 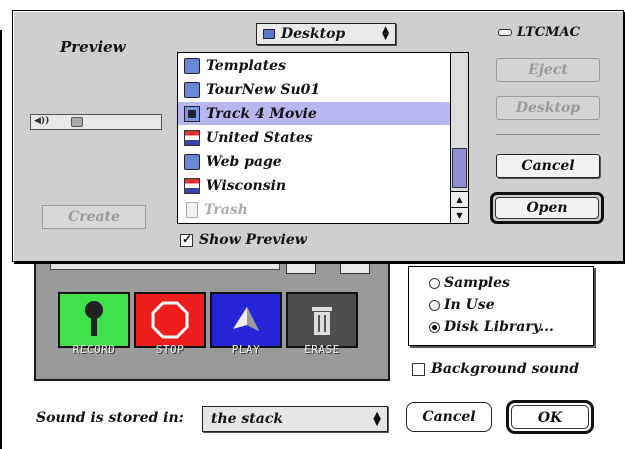 I want to click on source-radio-in-use: In Use, so click(x=462, y=305).